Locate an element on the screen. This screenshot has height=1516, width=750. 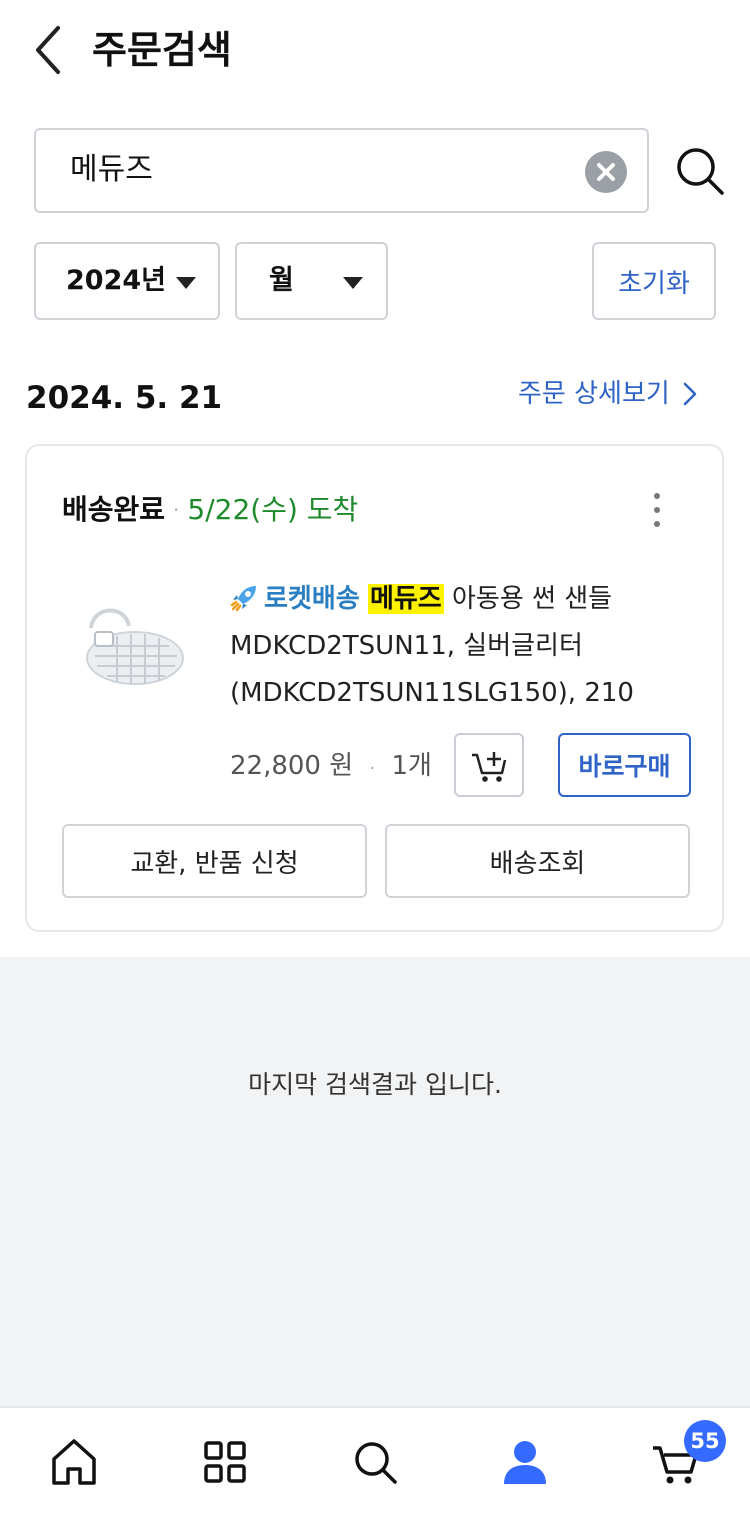
product-price: 22,800 원 is located at coordinates (292, 766).